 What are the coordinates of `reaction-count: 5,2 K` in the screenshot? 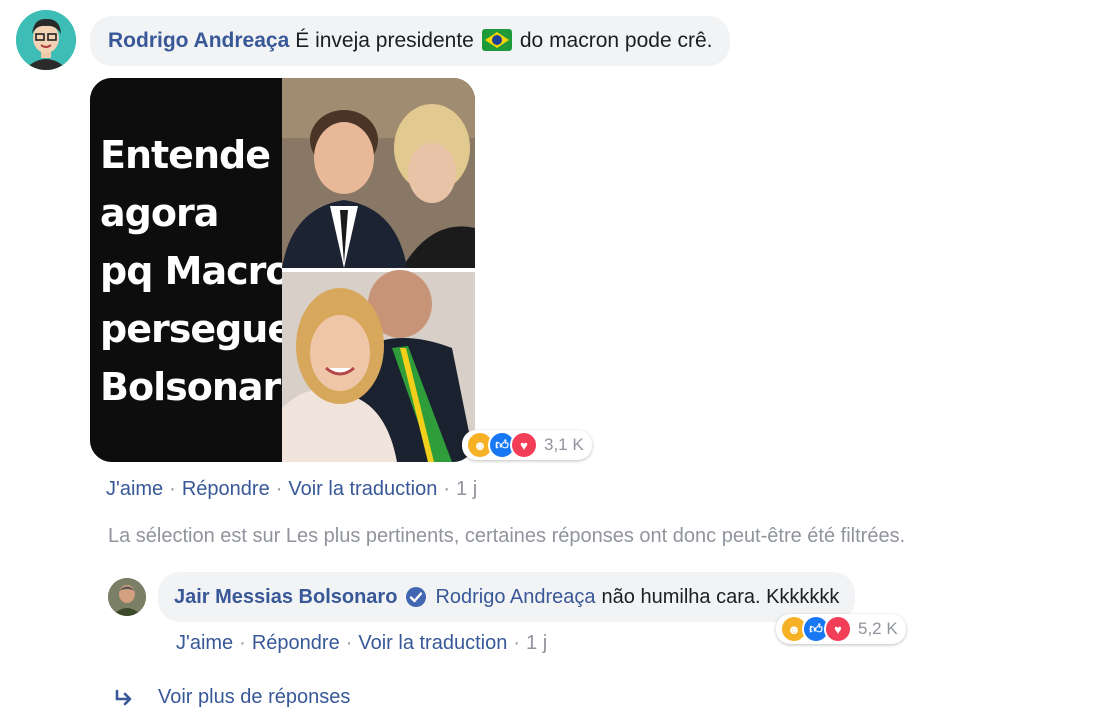 It's located at (878, 628).